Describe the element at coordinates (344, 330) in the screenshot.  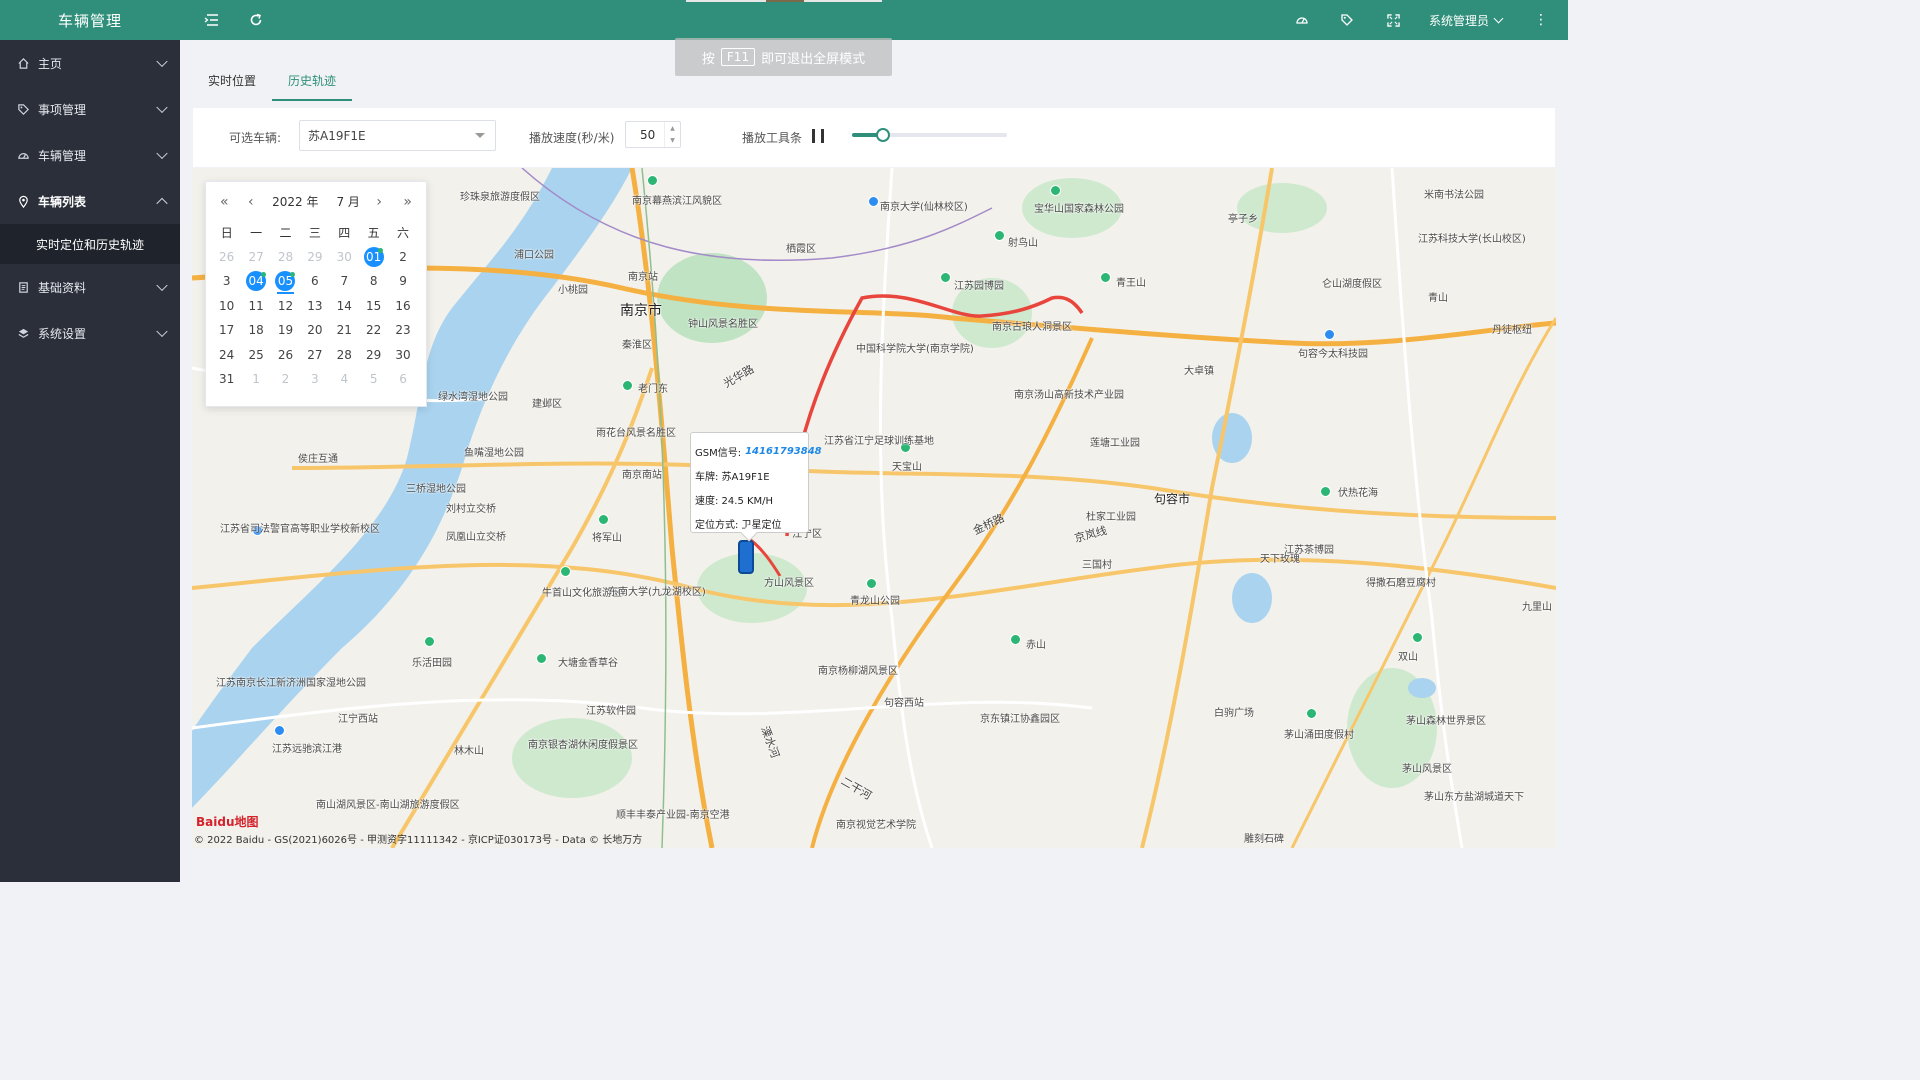
I see `calendar-day: 21` at that location.